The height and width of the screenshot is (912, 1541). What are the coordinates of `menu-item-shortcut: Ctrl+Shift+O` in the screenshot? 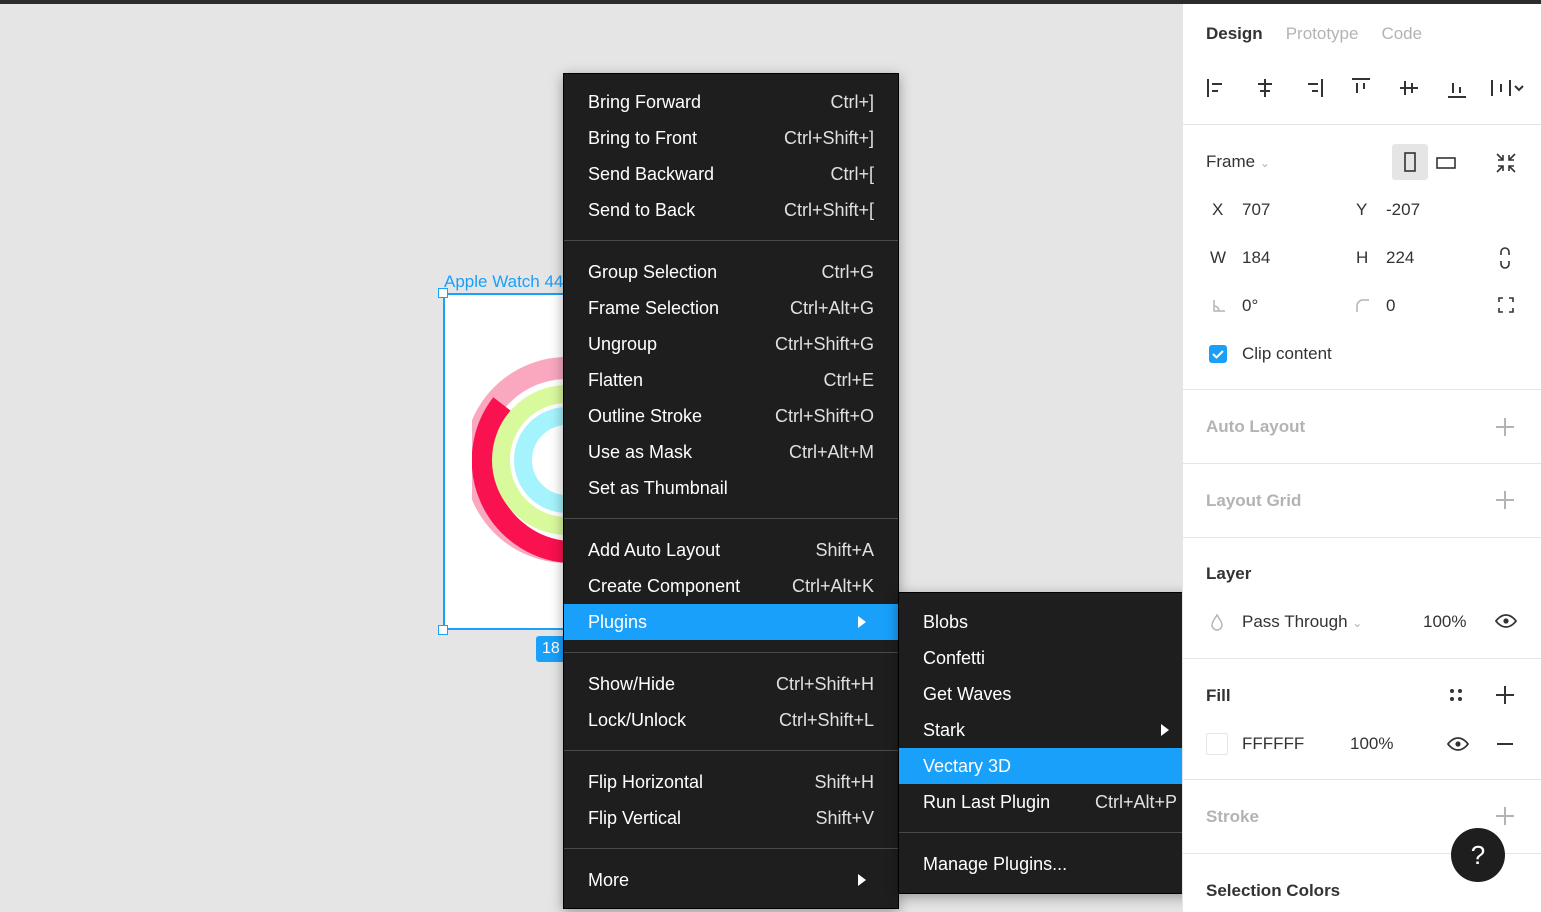 It's located at (824, 415).